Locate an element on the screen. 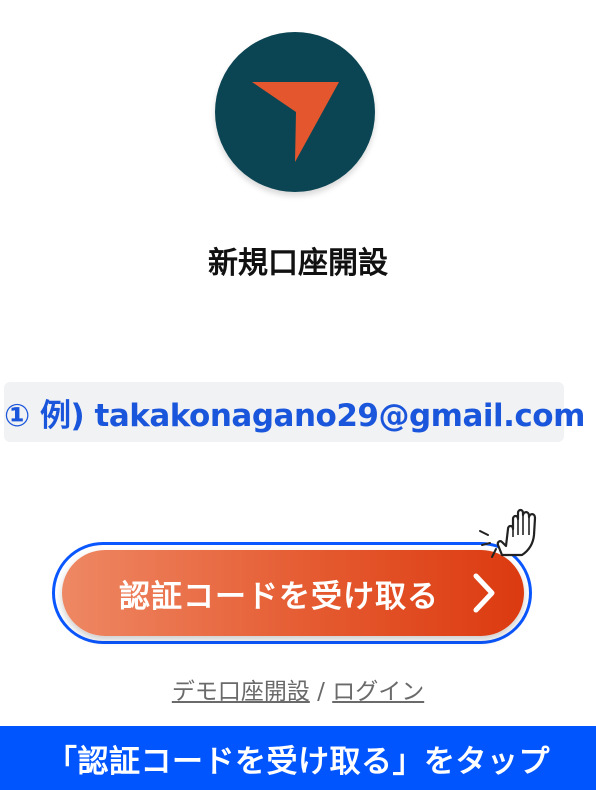  instruction-banner: 「認証コードを受け取る」をタップ is located at coordinates (298, 758).